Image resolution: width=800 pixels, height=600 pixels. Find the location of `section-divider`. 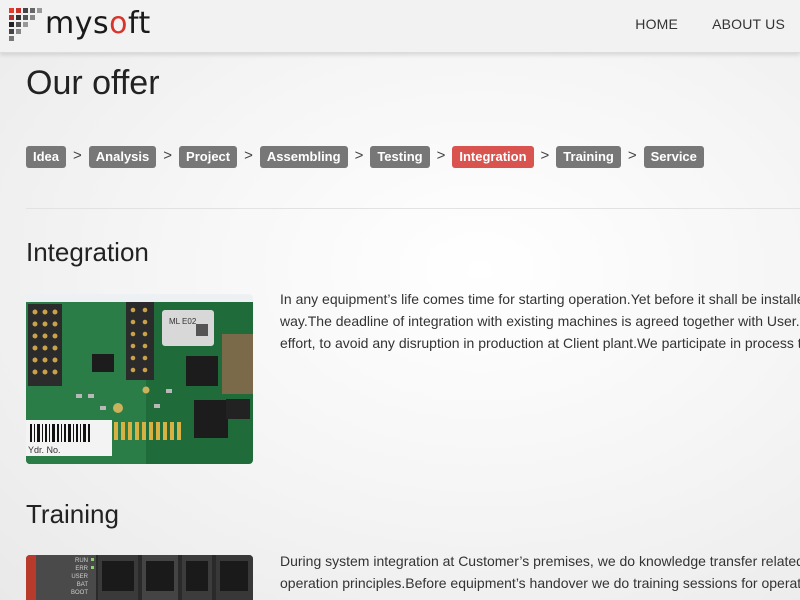

section-divider is located at coordinates (413, 208).